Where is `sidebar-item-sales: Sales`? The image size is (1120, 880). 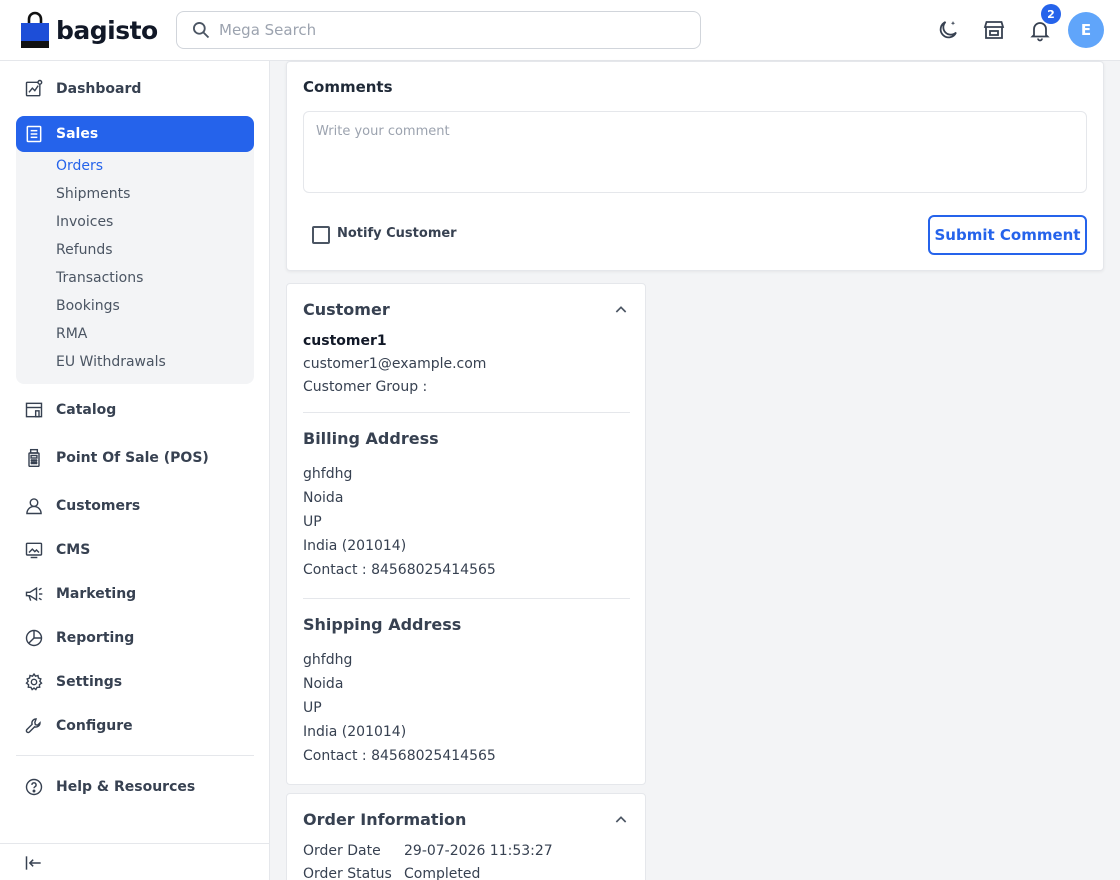
sidebar-item-sales: Sales is located at coordinates (135, 134).